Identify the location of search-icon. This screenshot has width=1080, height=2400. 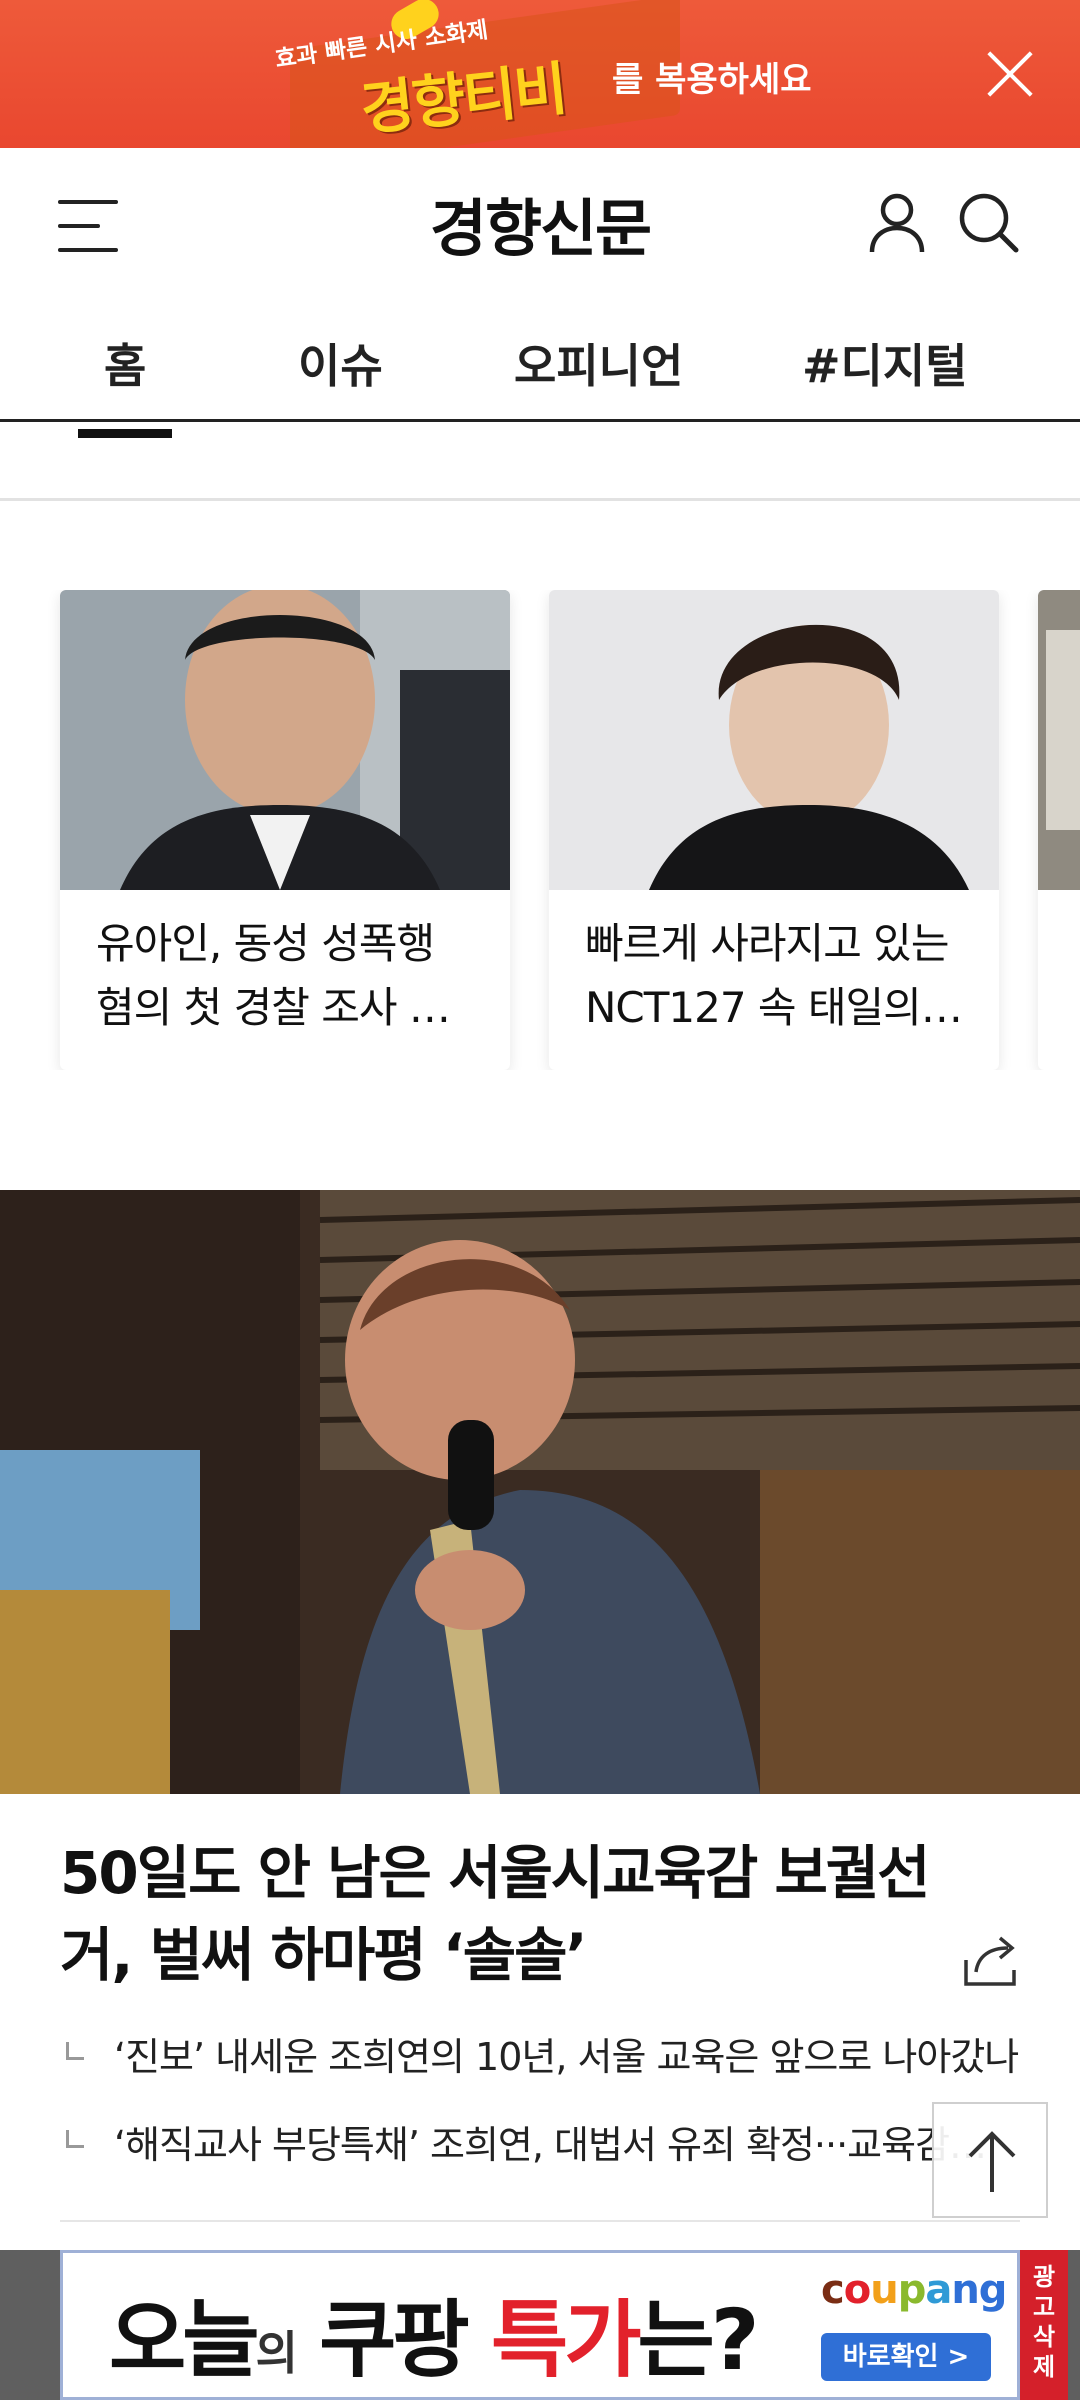
(989, 223).